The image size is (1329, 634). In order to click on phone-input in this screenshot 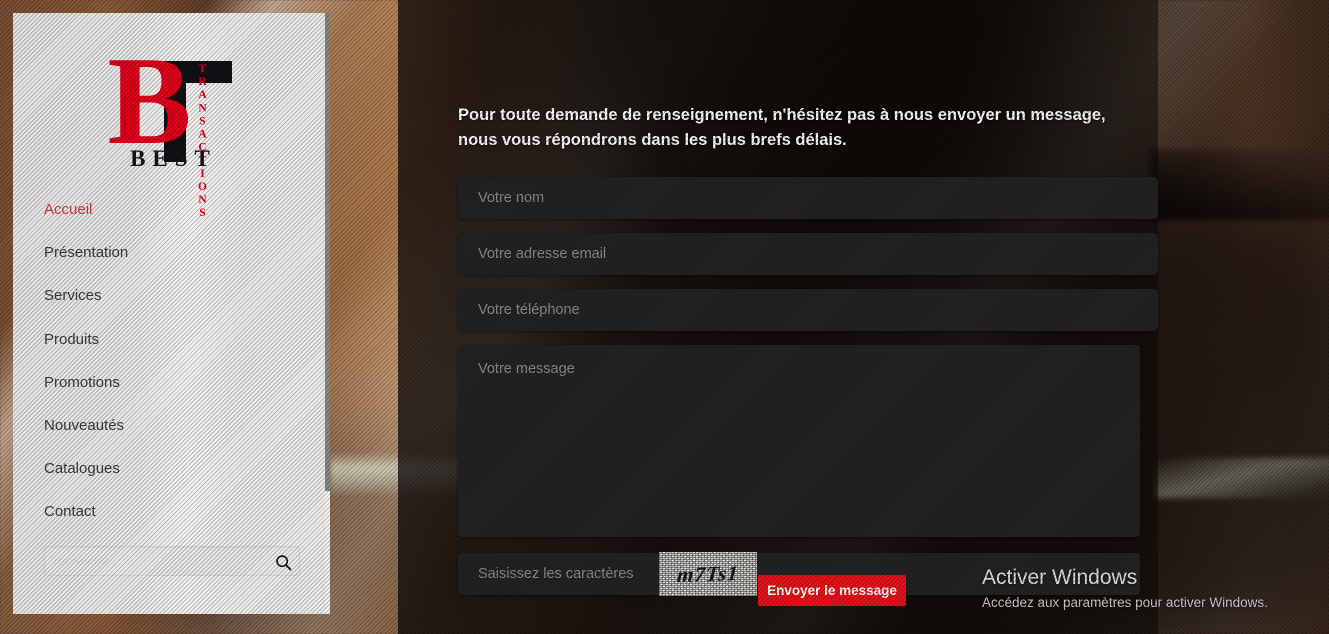, I will do `click(808, 310)`.